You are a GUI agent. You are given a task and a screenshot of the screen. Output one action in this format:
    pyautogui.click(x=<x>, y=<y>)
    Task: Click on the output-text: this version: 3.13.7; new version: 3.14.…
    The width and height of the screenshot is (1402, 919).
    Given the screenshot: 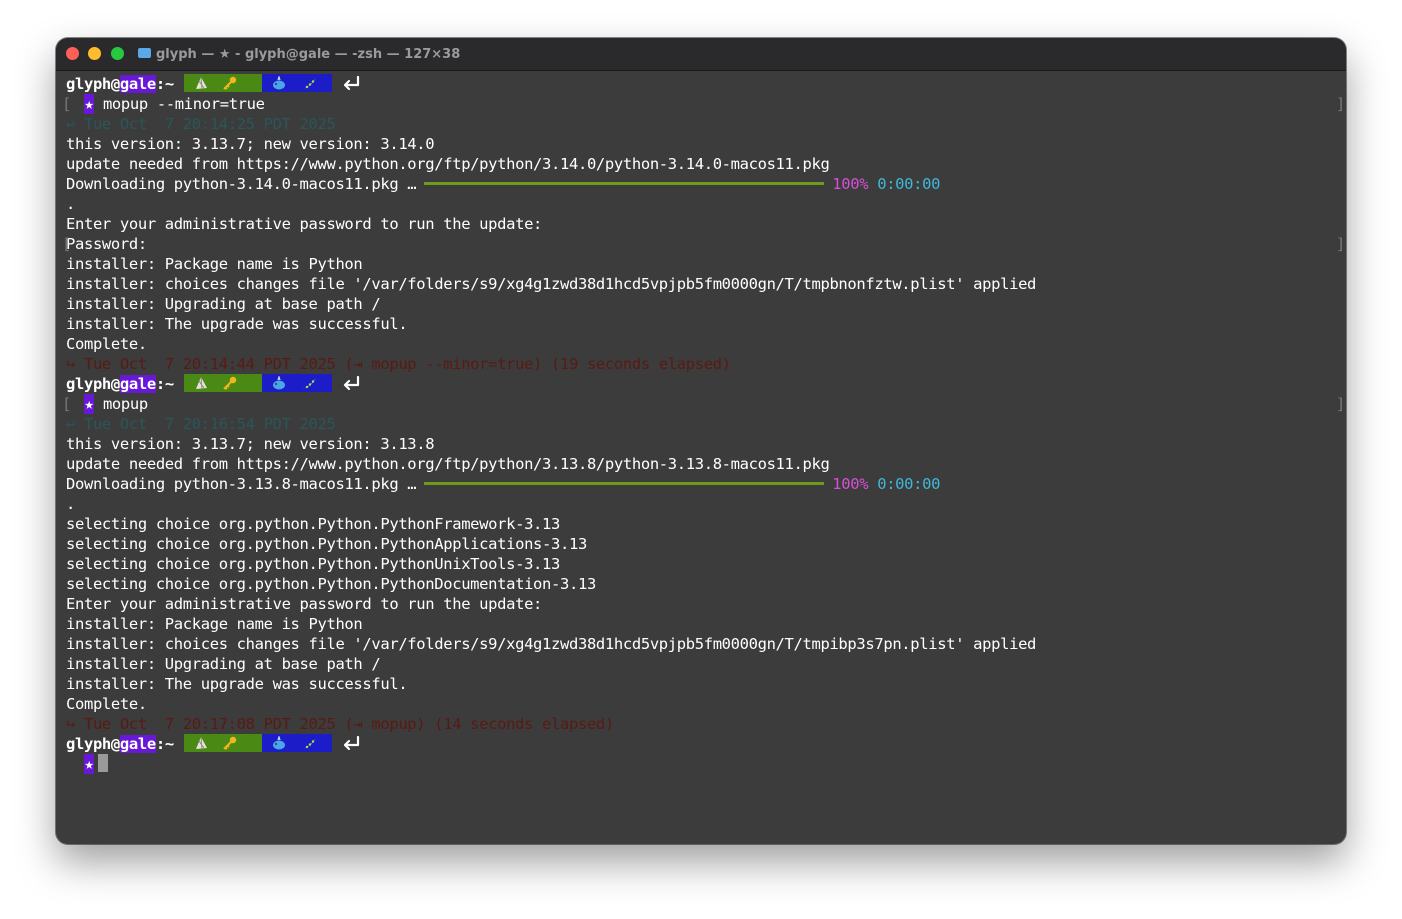 What is the action you would take?
    pyautogui.click(x=250, y=144)
    